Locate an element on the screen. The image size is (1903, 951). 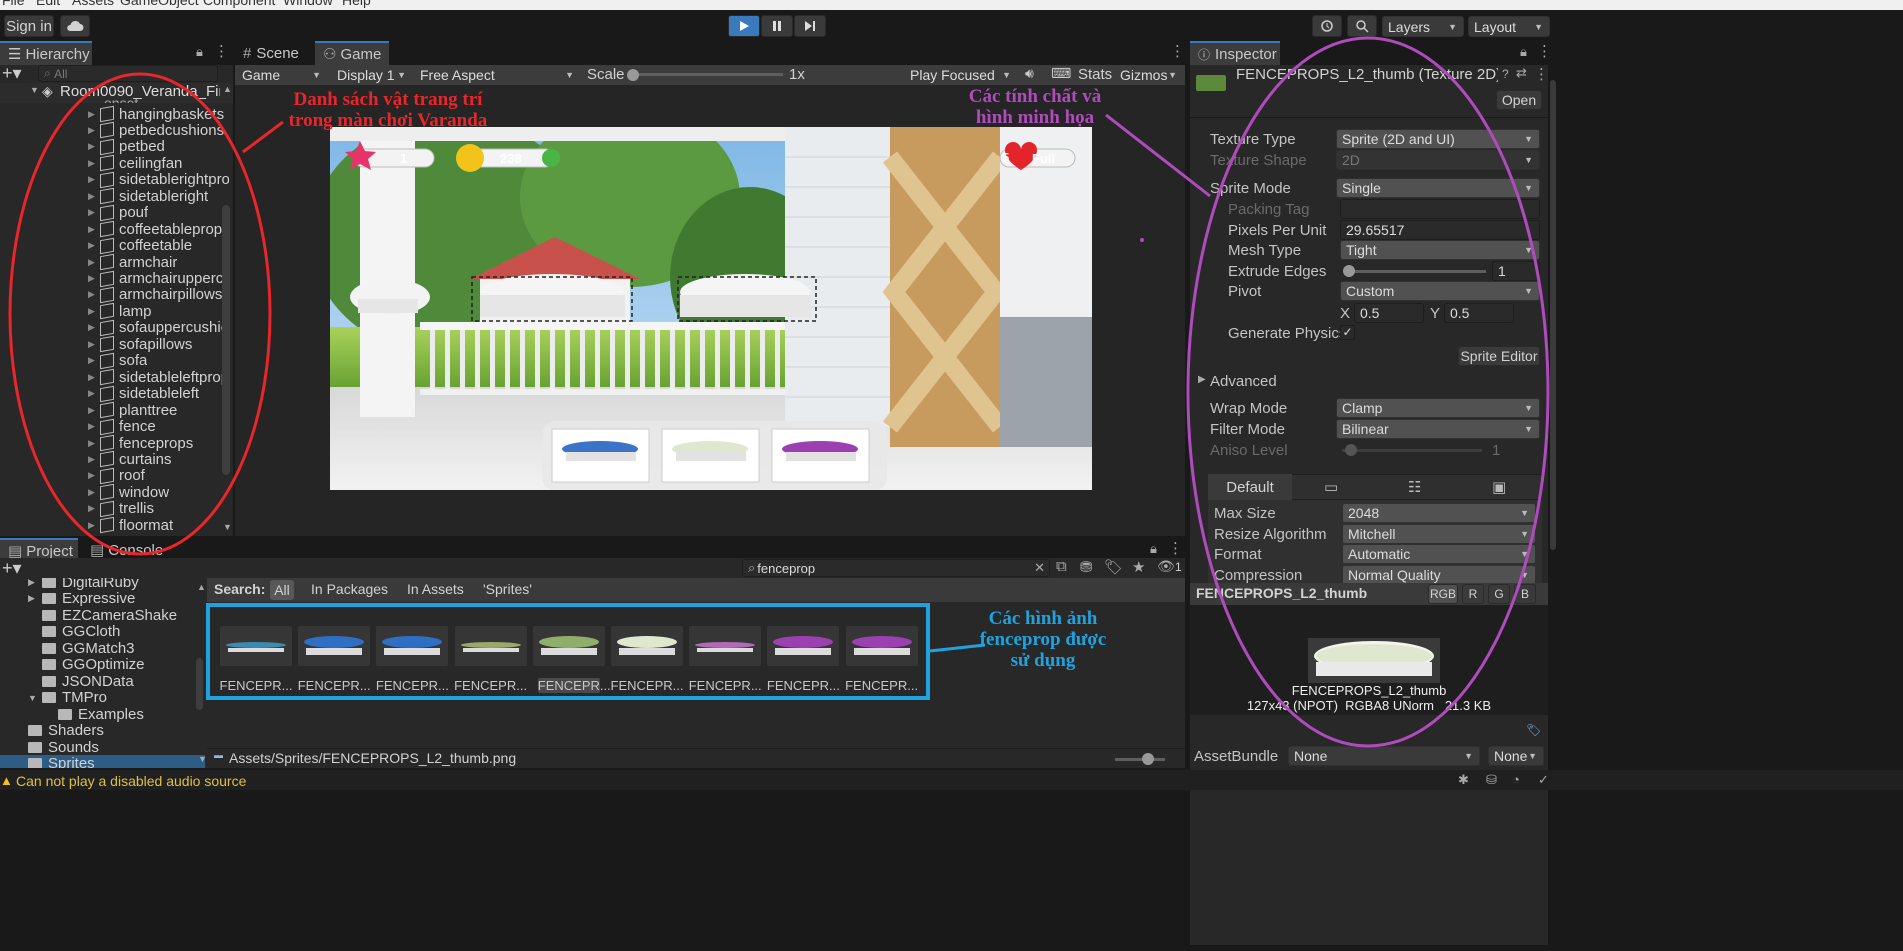
game-more-icon: ⋮ is located at coordinates (1177, 51).